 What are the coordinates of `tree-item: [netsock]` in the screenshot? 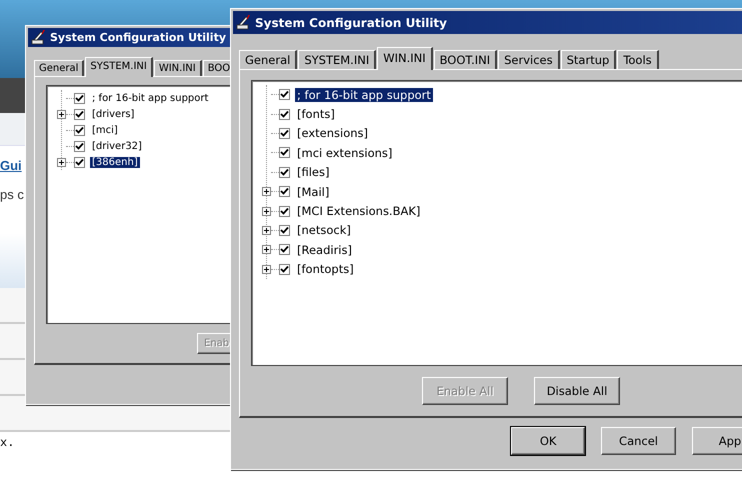 It's located at (324, 230).